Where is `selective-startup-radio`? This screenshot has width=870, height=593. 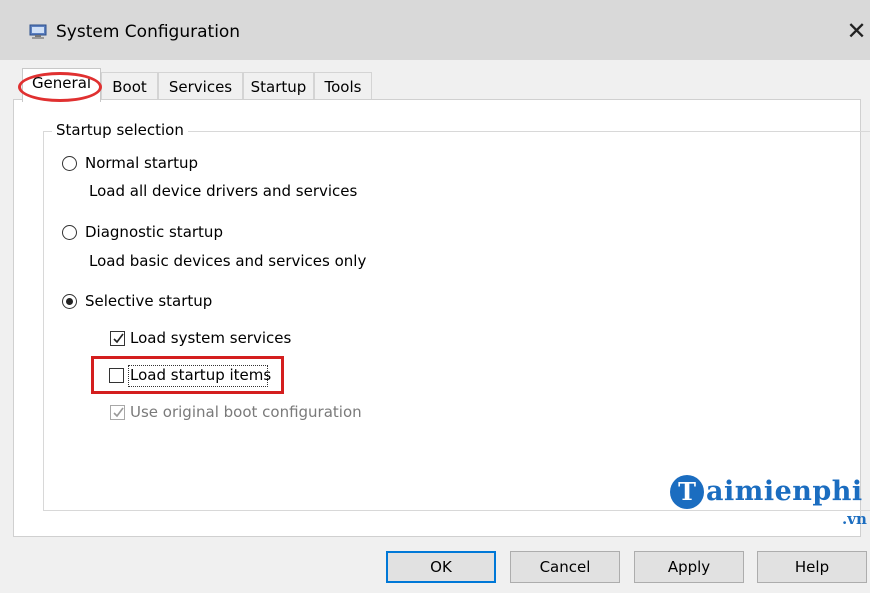 selective-startup-radio is located at coordinates (69, 301).